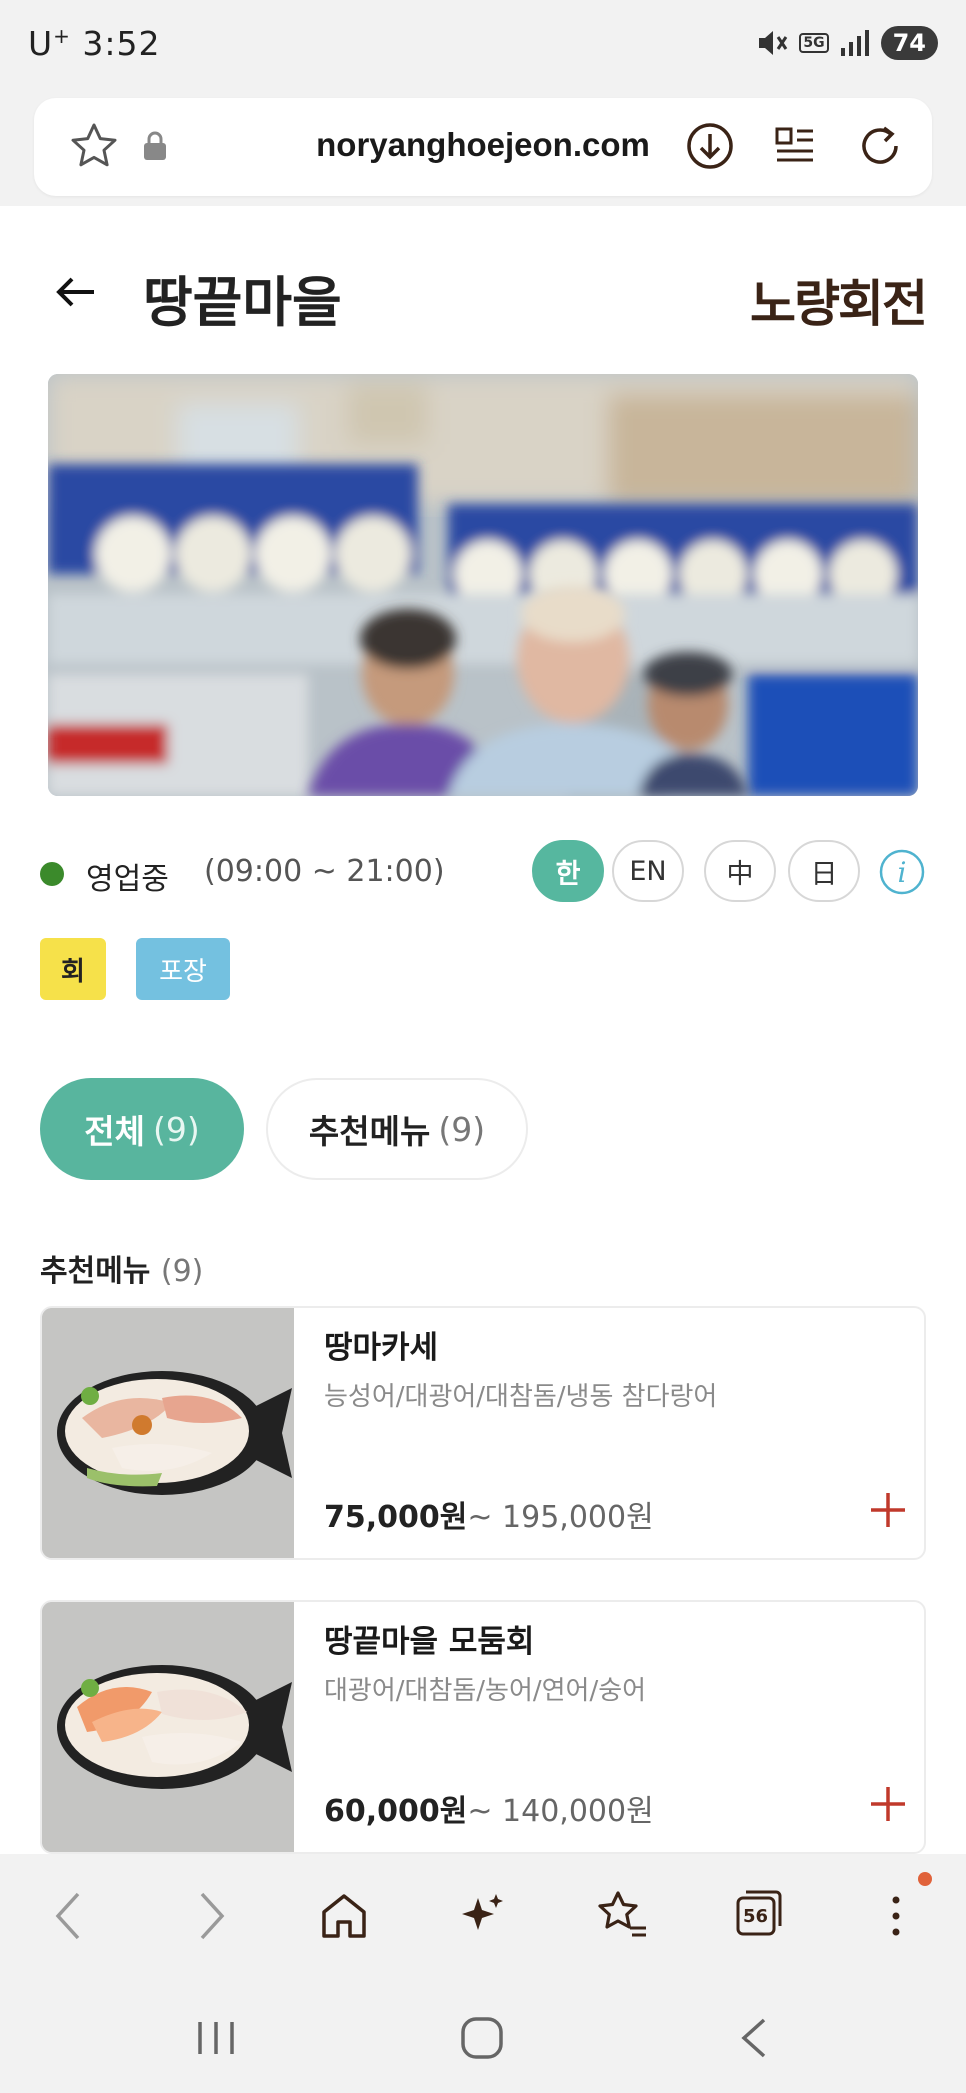  I want to click on system-back-icon, so click(756, 2038).